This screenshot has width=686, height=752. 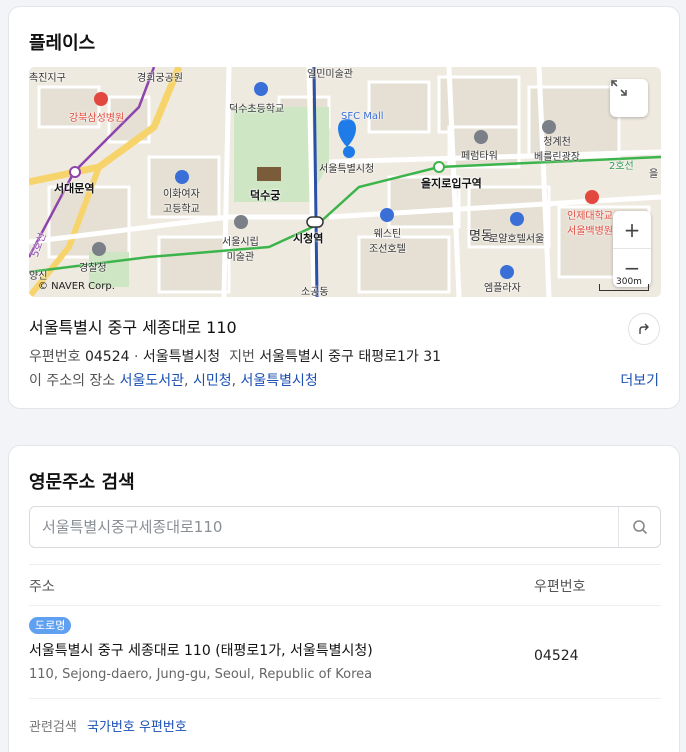 What do you see at coordinates (619, 88) in the screenshot?
I see `expand-icon` at bounding box center [619, 88].